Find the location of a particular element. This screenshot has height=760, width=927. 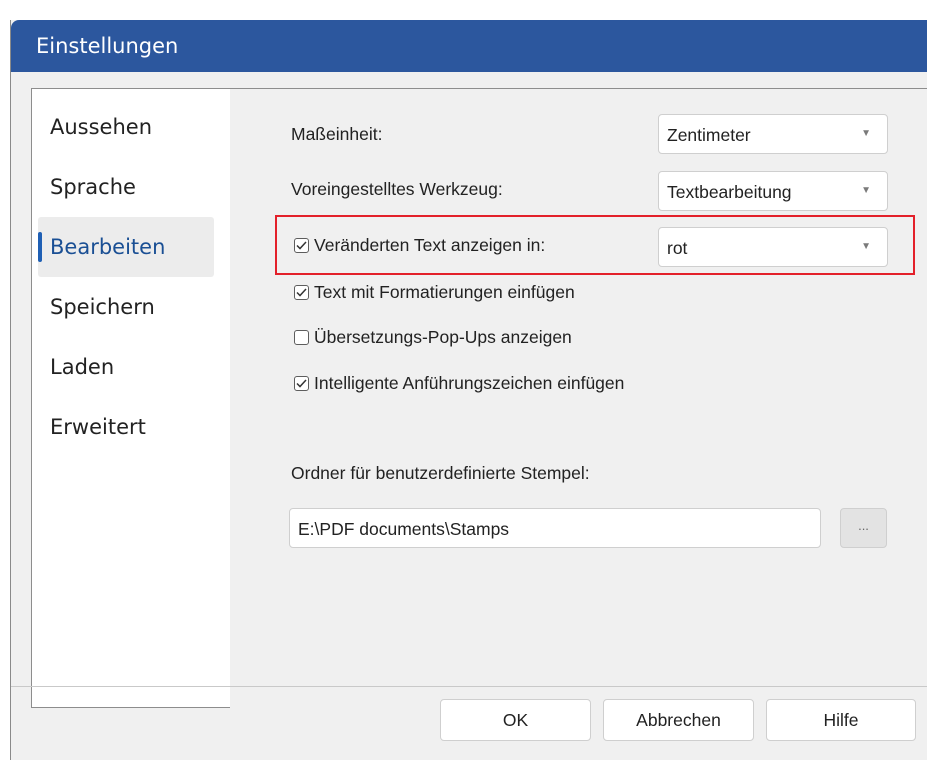

changed-text-checkbox is located at coordinates (301, 245).